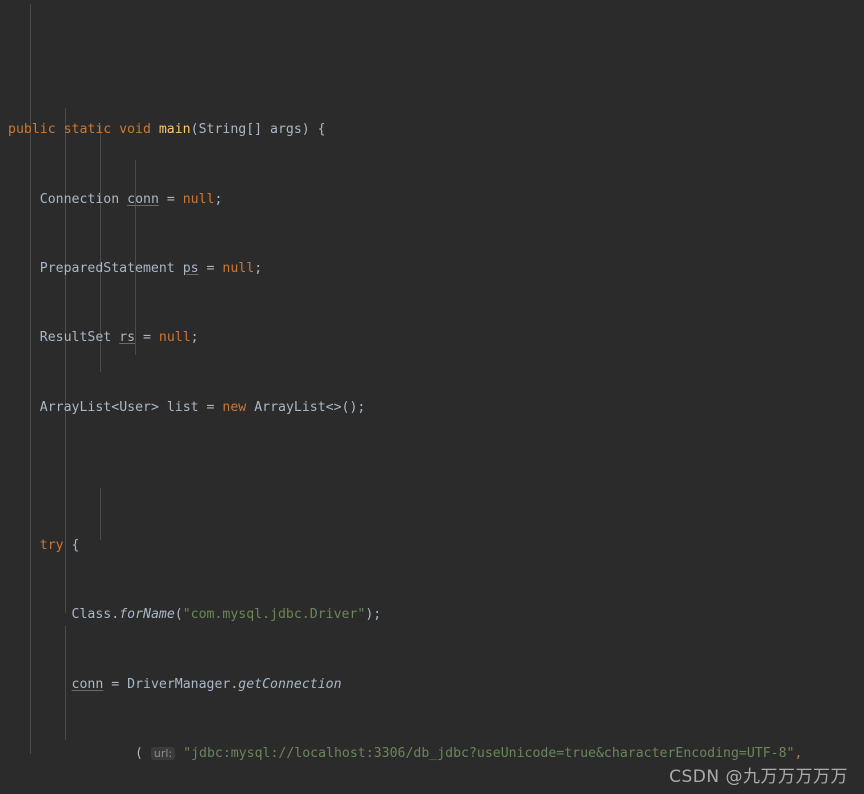 The height and width of the screenshot is (794, 864). Describe the element at coordinates (432, 684) in the screenshot. I see `code-line-9: conn = DriverManager.getConnection` at that location.